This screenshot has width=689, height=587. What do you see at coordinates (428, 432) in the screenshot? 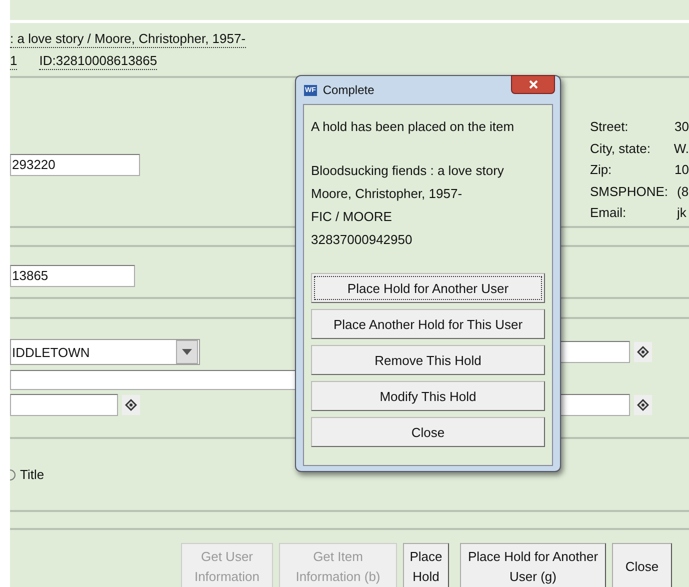
I see `dialog-button: Close` at bounding box center [428, 432].